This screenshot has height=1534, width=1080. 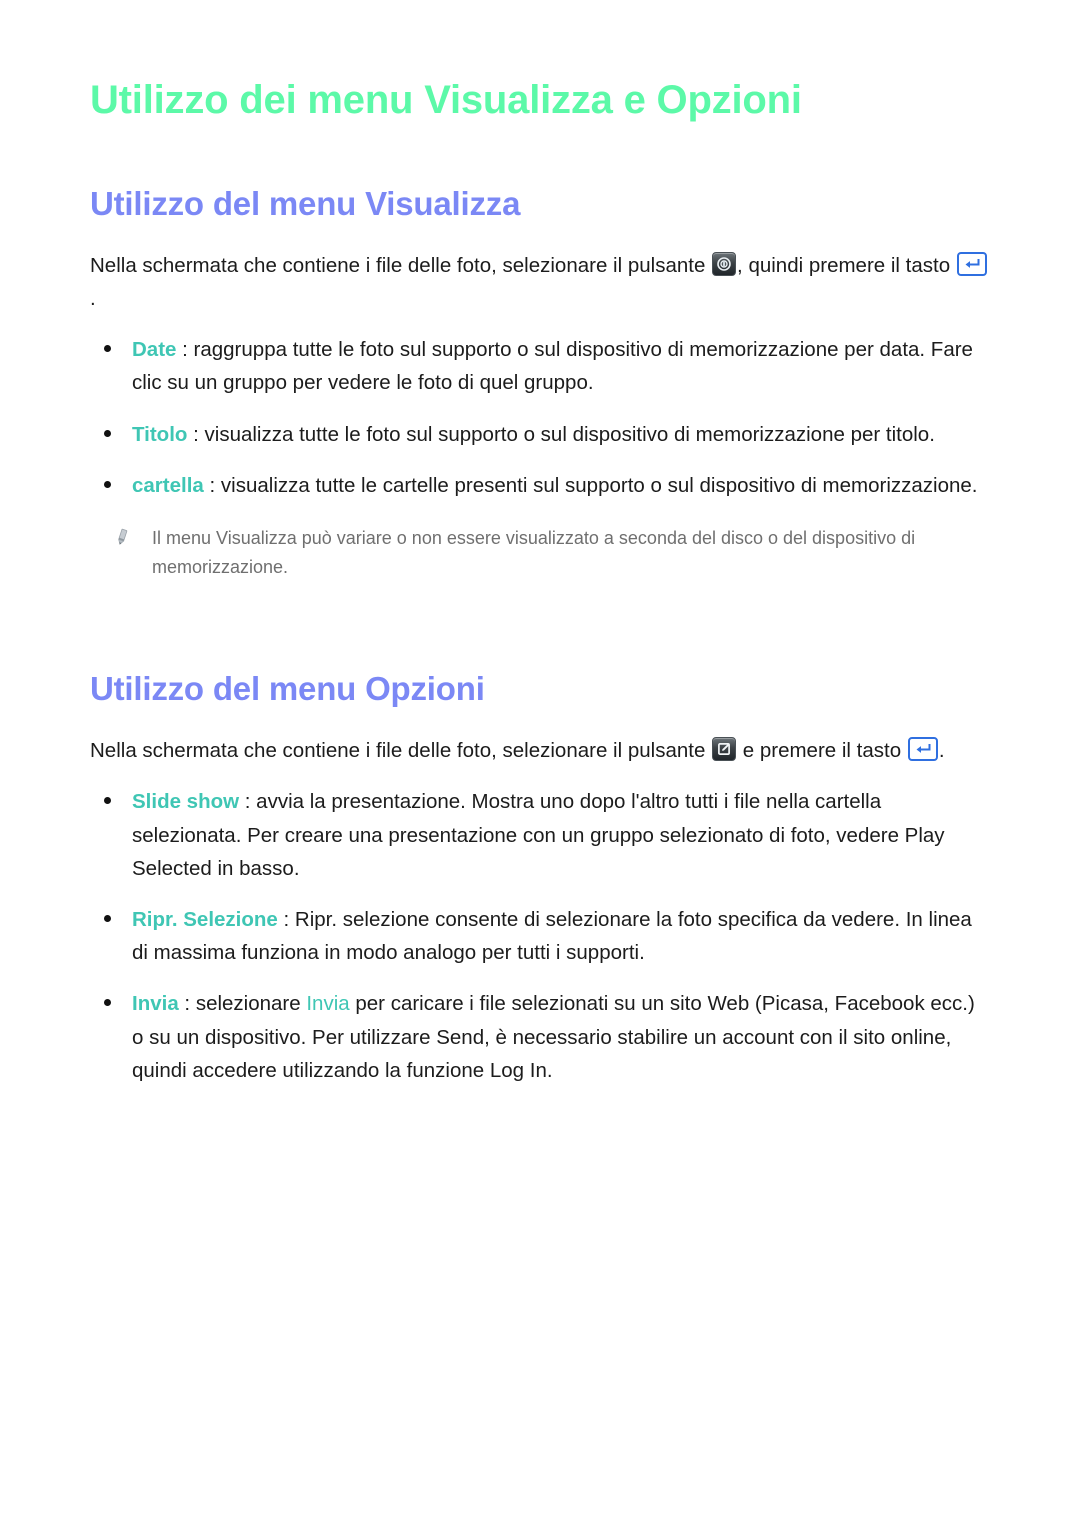 What do you see at coordinates (287, 689) in the screenshot?
I see `section-heading-opzioni: Utilizzo del menu Opzioni` at bounding box center [287, 689].